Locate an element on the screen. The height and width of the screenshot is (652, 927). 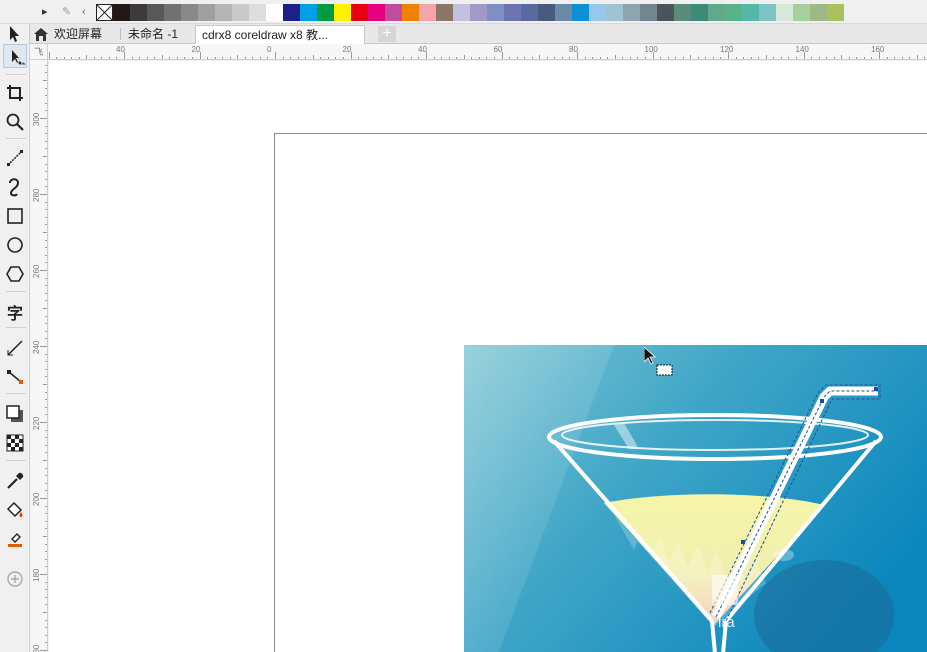
no-color-swatch is located at coordinates (104, 12).